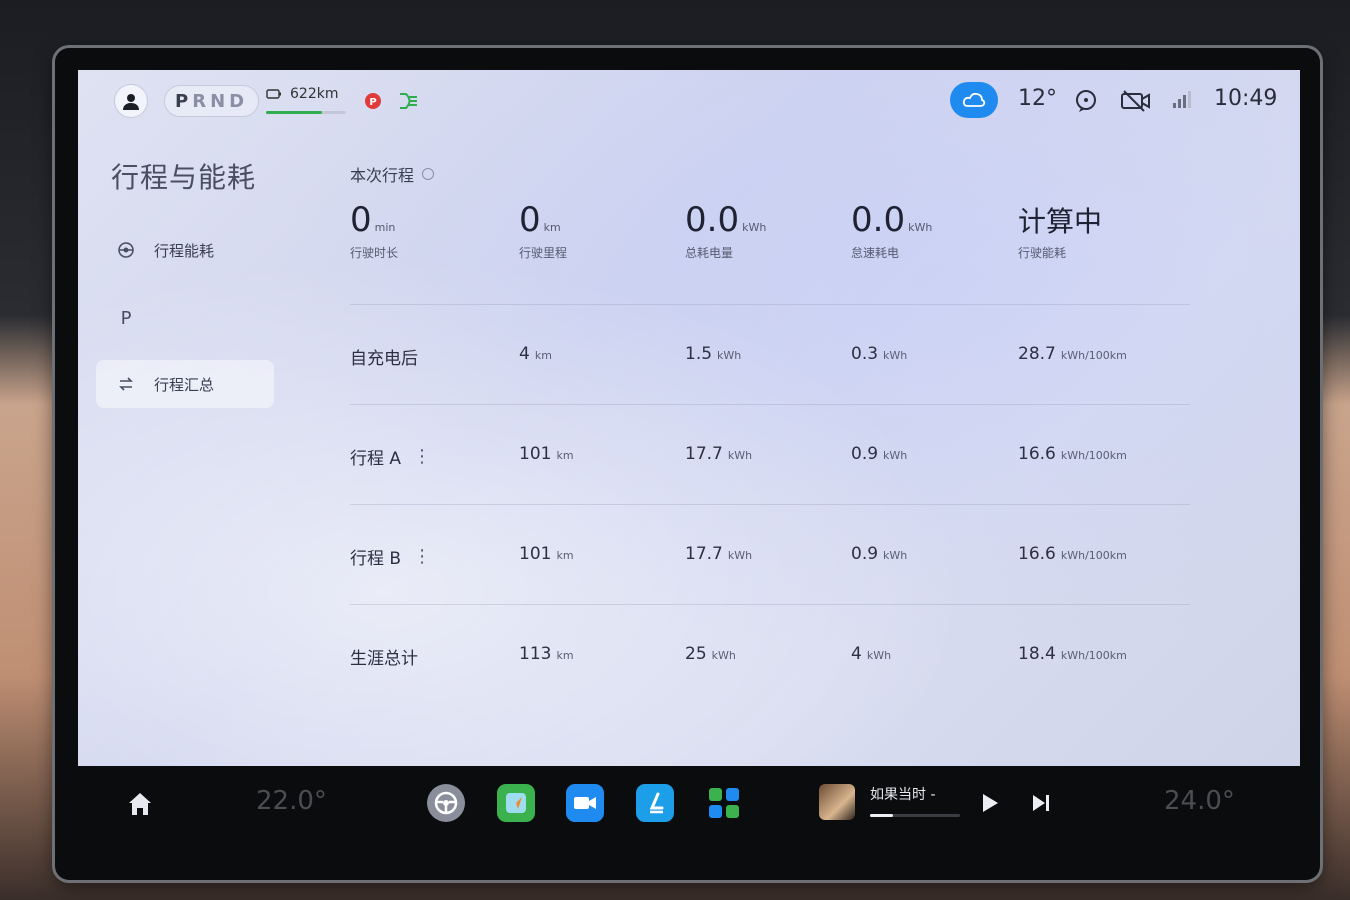 This screenshot has height=900, width=1350. Describe the element at coordinates (382, 175) in the screenshot. I see `current-trip-title: 本次行程` at that location.